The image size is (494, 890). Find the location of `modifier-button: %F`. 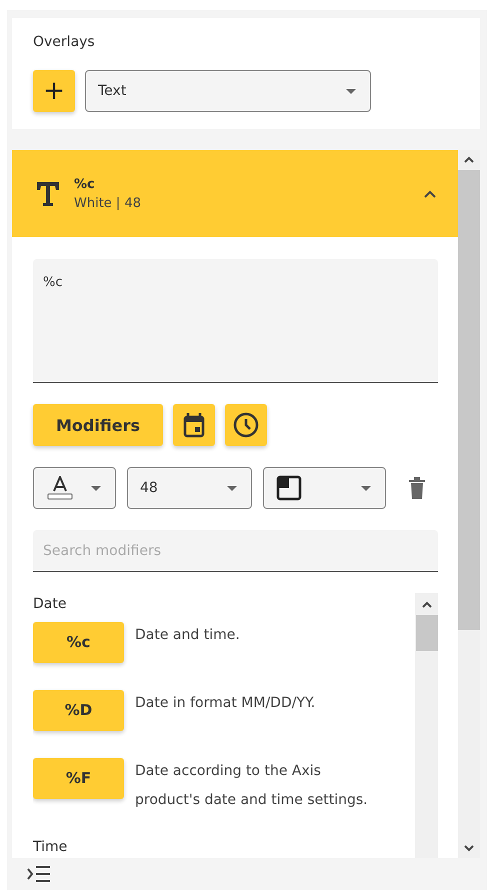

modifier-button: %F is located at coordinates (78, 778).